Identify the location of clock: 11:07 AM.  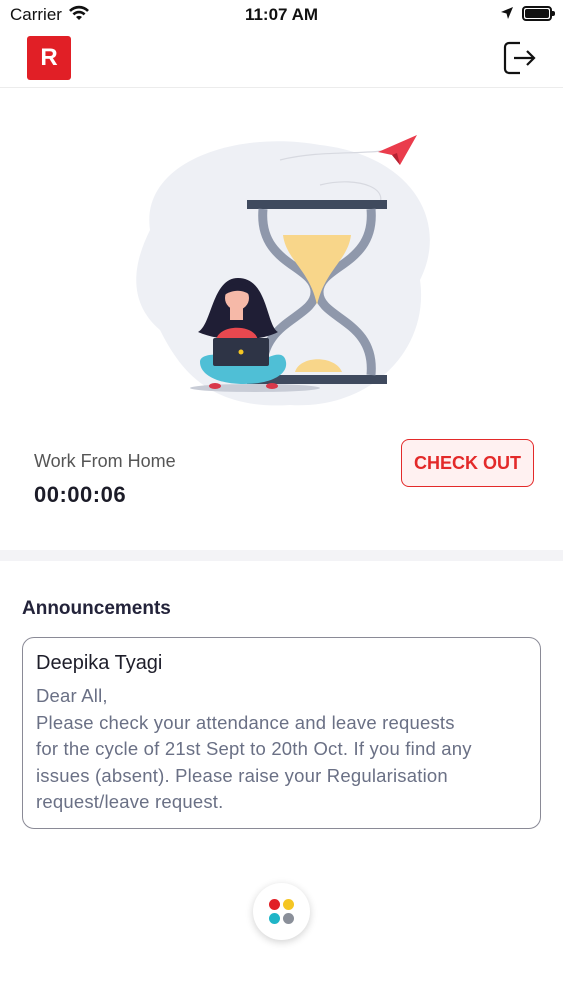
(281, 14).